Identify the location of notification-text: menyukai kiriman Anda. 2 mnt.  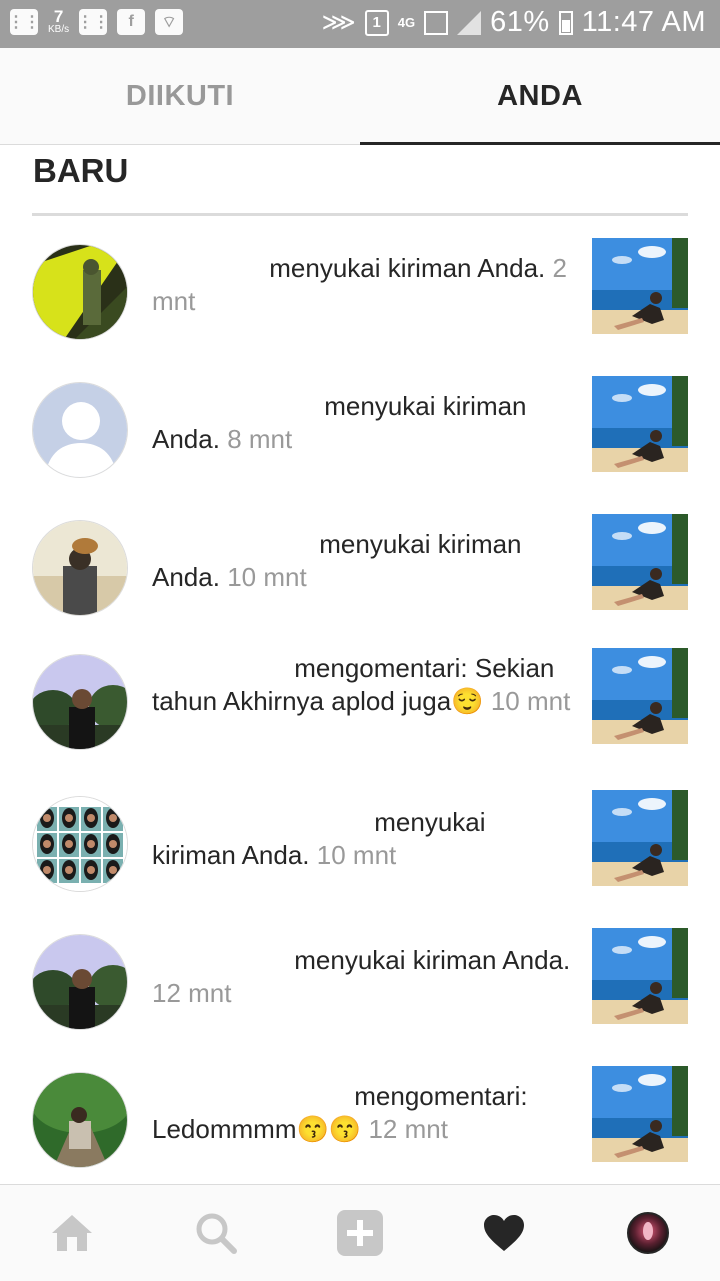
(362, 285).